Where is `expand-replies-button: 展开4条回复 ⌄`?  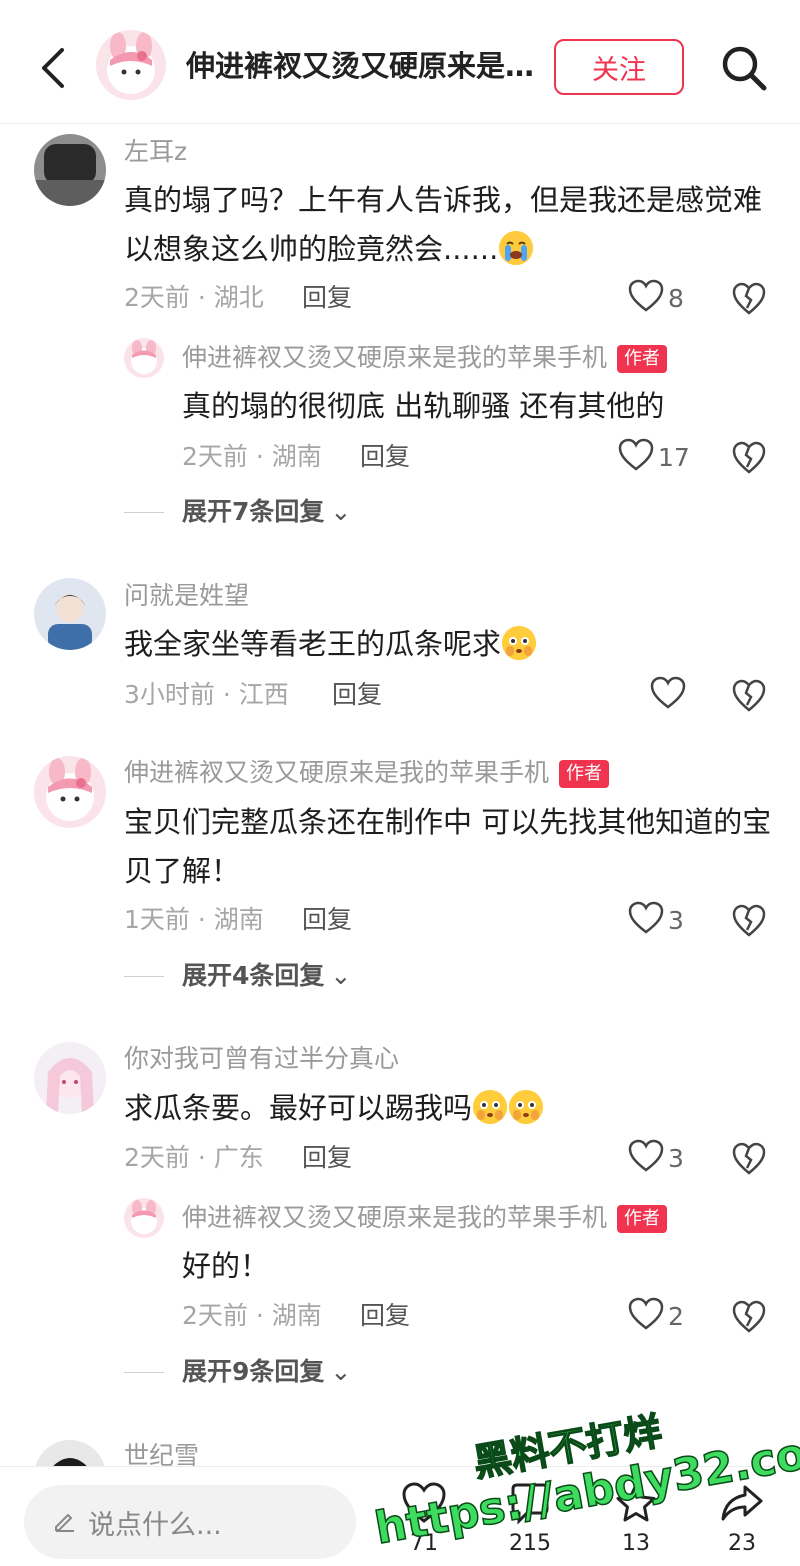
expand-replies-button: 展开4条回复 ⌄ is located at coordinates (237, 976).